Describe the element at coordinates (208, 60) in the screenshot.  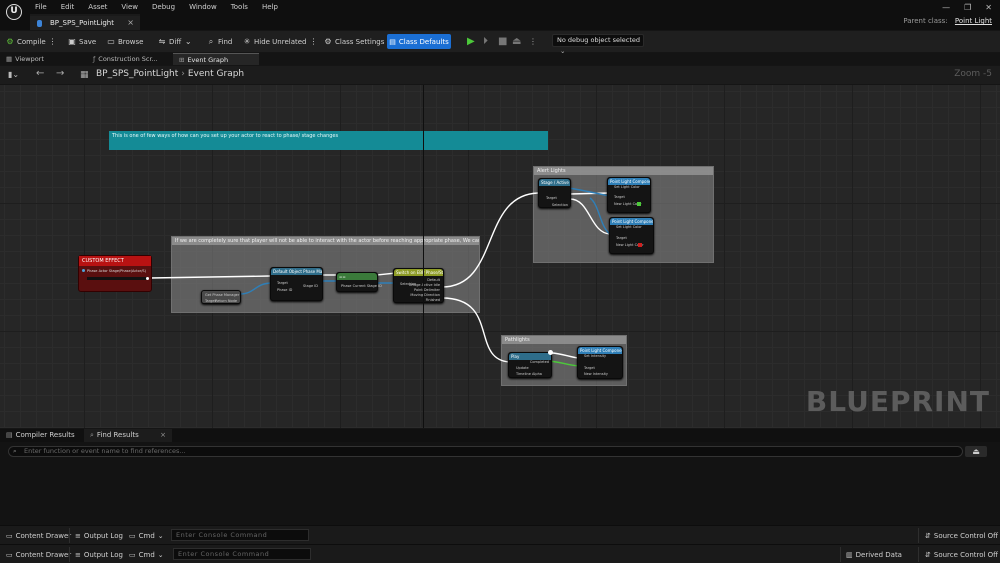
I see `tab-event-graph-label: Event Graph` at that location.